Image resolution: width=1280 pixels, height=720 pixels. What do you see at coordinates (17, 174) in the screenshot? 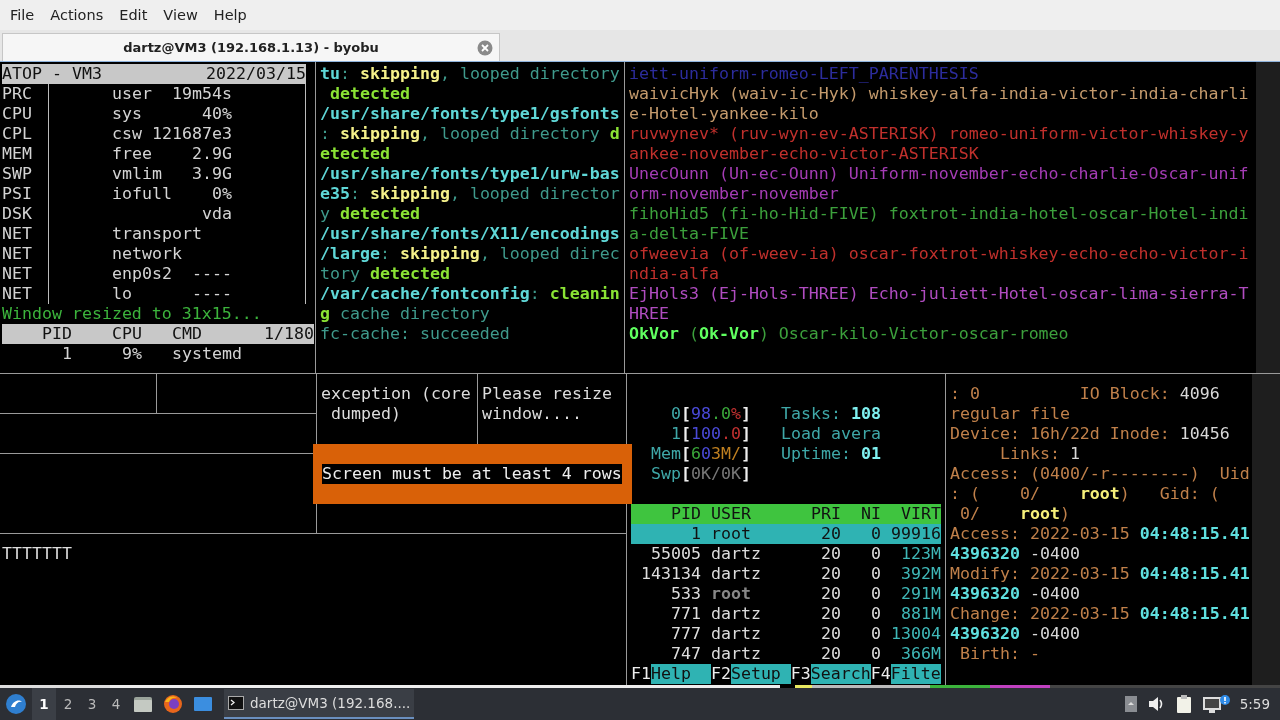
I see `row-label: SWP` at bounding box center [17, 174].